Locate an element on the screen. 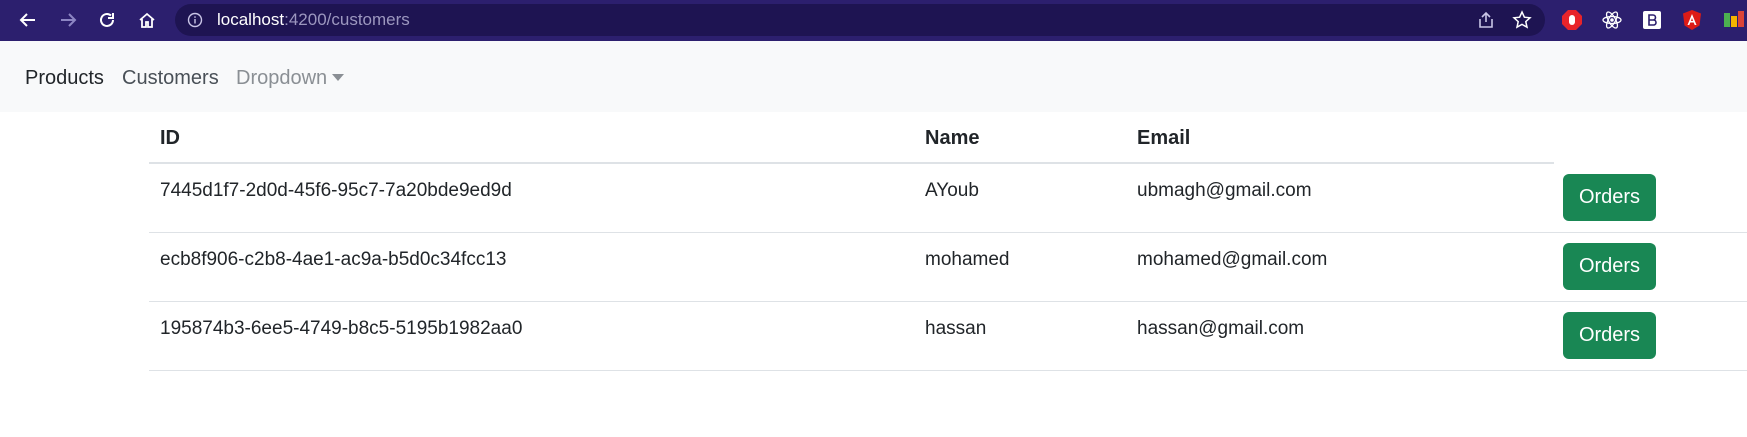 Image resolution: width=1747 pixels, height=437 pixels. forward-arrow-icon is located at coordinates (68, 20).